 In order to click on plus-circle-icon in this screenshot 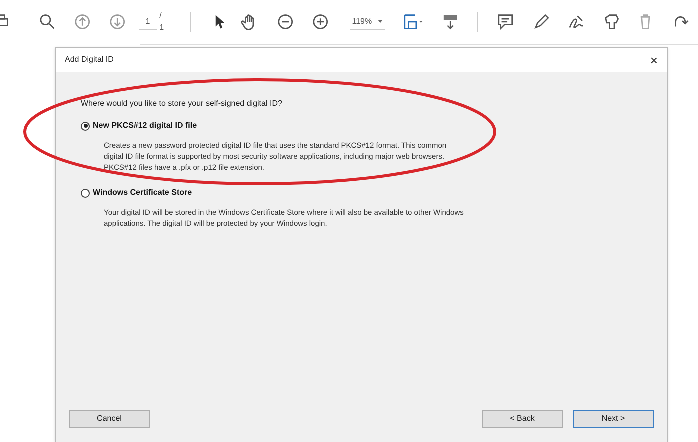, I will do `click(321, 22)`.